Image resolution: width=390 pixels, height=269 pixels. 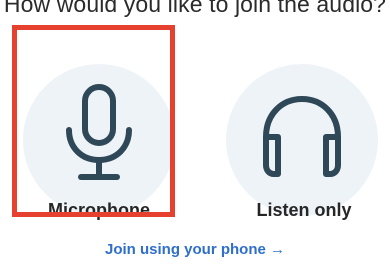 I want to click on headphones-icon, so click(x=302, y=136).